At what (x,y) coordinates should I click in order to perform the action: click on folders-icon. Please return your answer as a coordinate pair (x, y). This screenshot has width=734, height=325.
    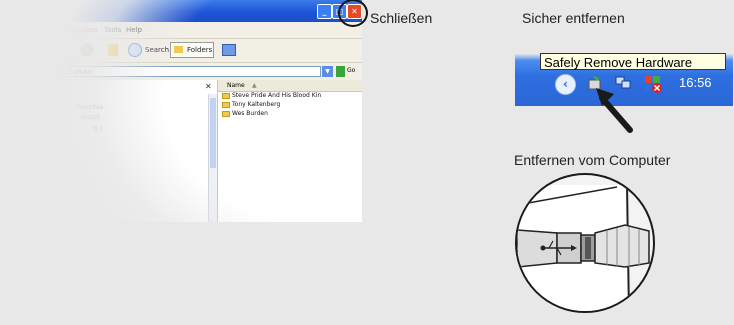
    Looking at the image, I should click on (178, 49).